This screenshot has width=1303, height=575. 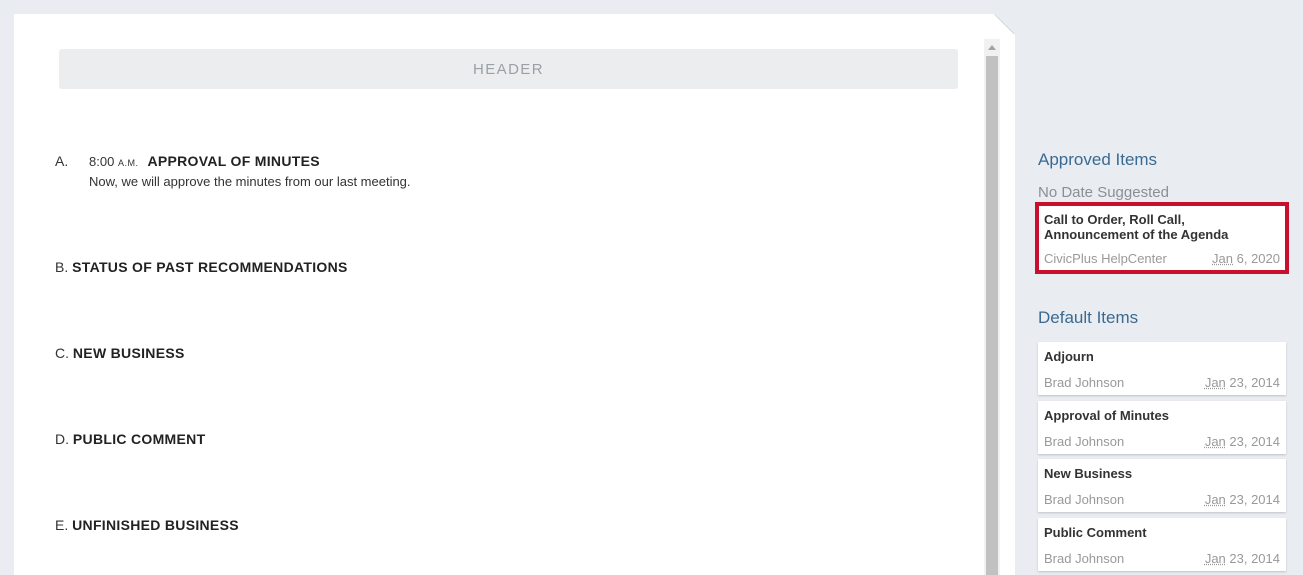 I want to click on card-meta: CivicPlus HelpCenter Jan 6, 2020, so click(x=1162, y=258).